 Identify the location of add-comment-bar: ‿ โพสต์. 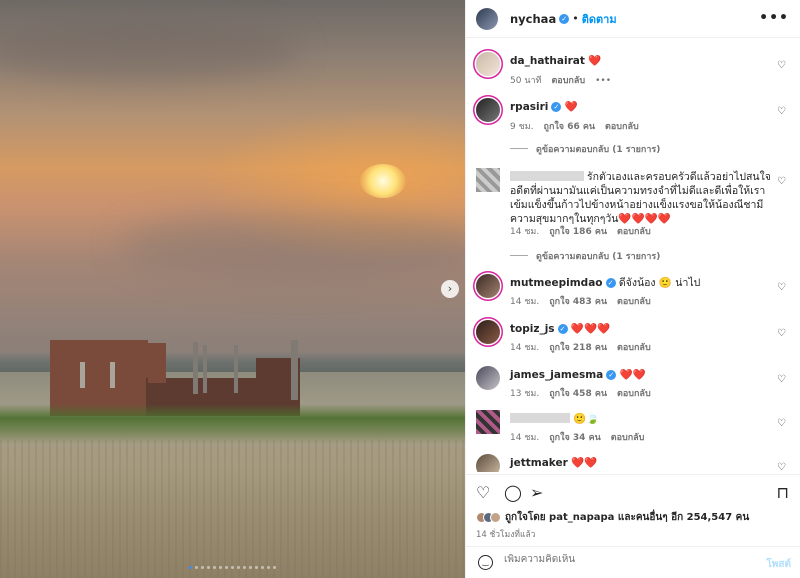
(633, 562).